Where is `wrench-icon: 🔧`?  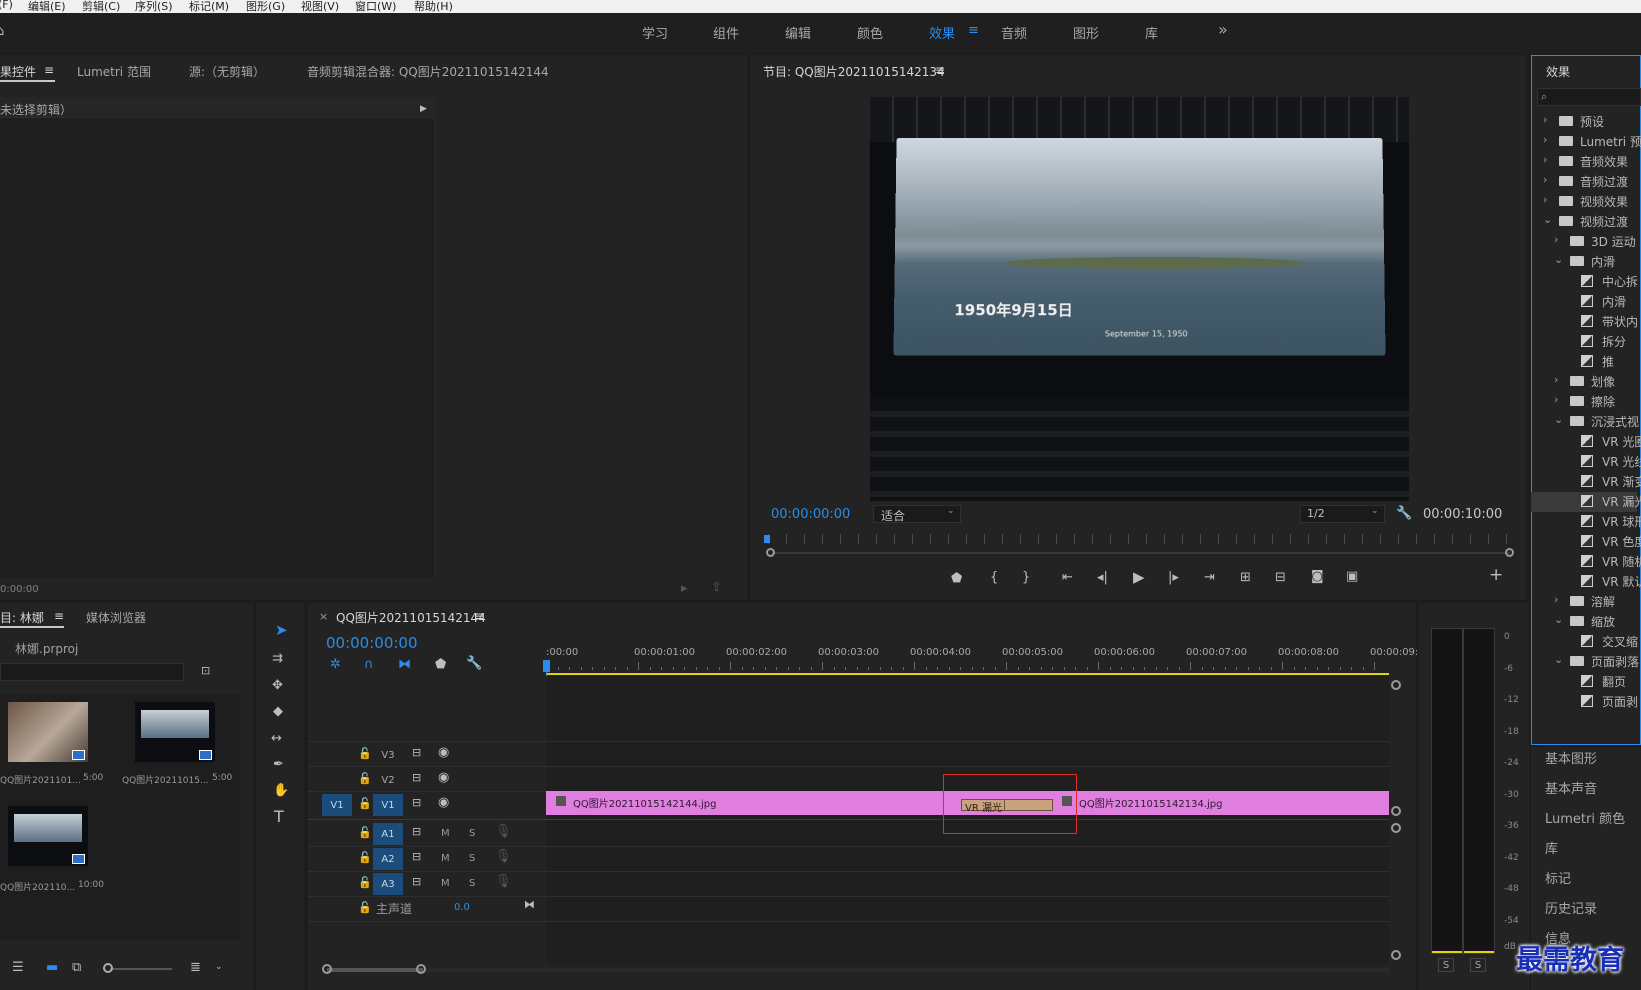 wrench-icon: 🔧 is located at coordinates (1404, 514).